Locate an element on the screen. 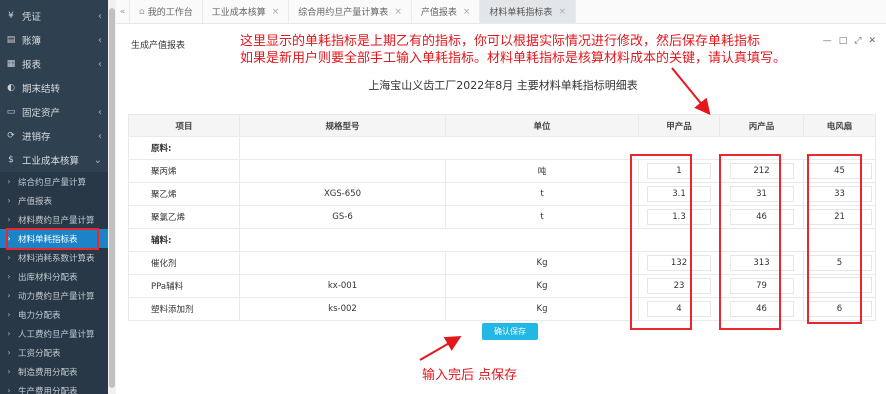 Image resolution: width=886 pixels, height=394 pixels. sidebar-item-label: 进销存 is located at coordinates (36, 137).